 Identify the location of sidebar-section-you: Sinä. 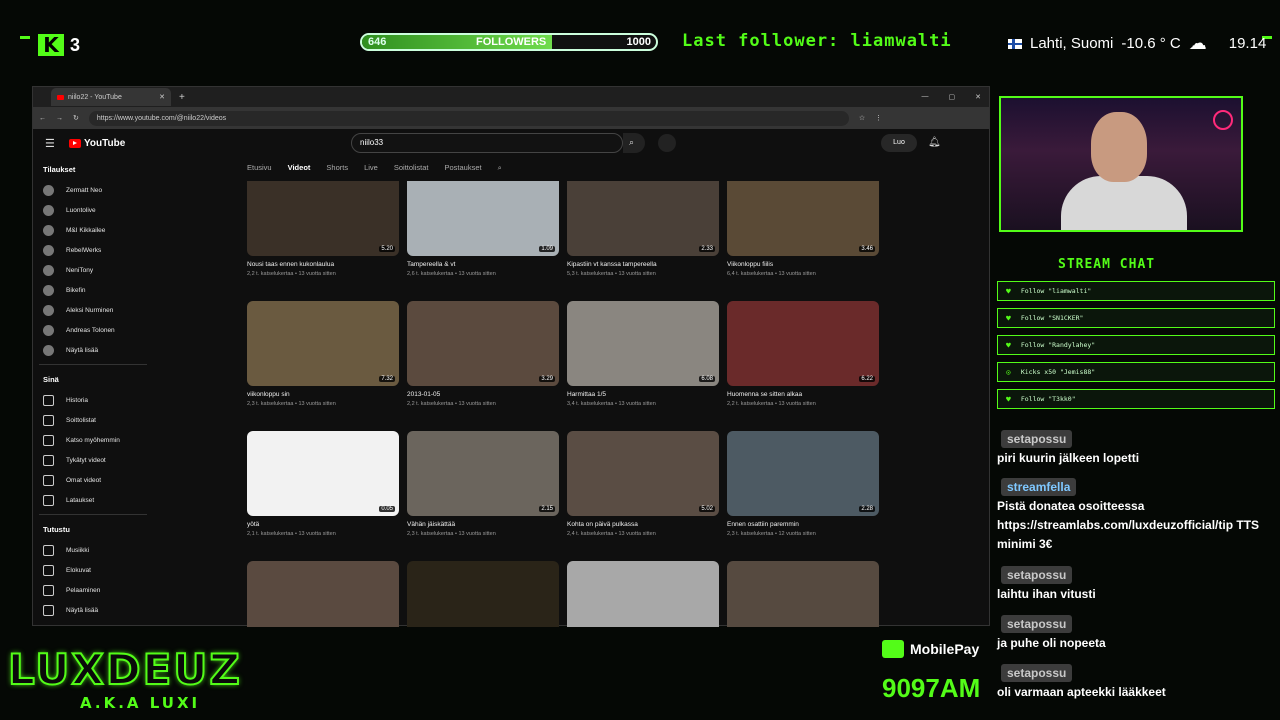
(93, 379).